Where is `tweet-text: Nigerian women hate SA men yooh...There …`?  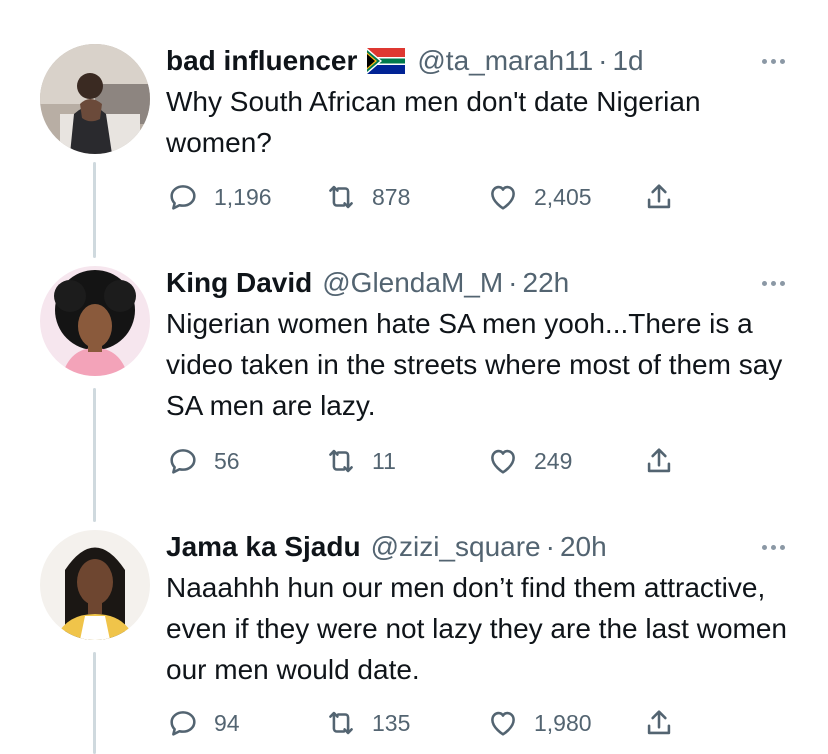
tweet-text: Nigerian women hate SA men yooh...There … is located at coordinates (474, 364).